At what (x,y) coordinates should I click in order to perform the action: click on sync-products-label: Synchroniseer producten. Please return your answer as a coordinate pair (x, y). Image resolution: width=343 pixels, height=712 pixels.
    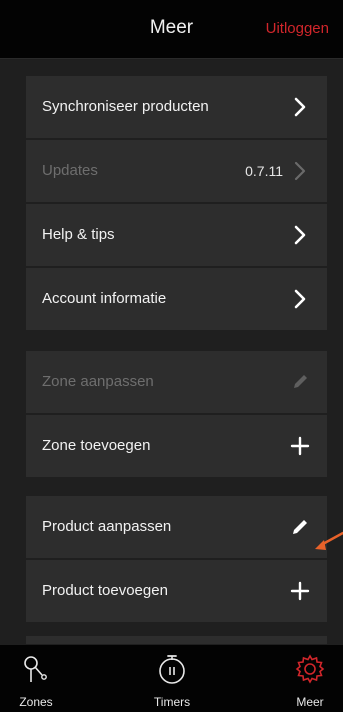
    Looking at the image, I should click on (125, 106).